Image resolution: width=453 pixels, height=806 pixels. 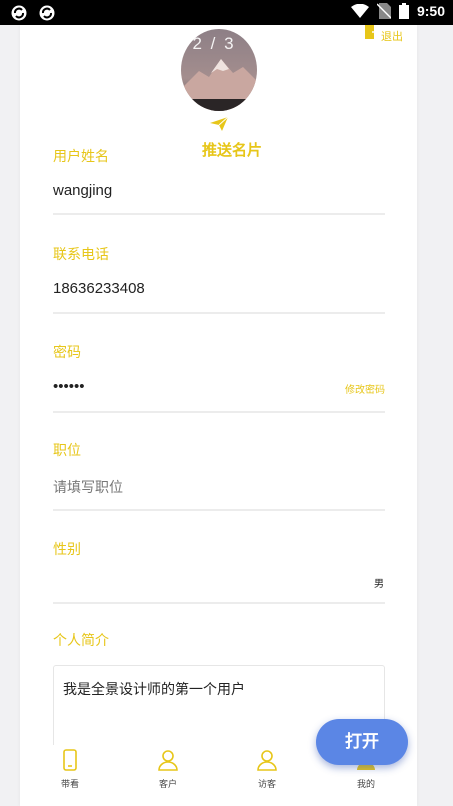 I want to click on tab-label: 客户, so click(x=167, y=785).